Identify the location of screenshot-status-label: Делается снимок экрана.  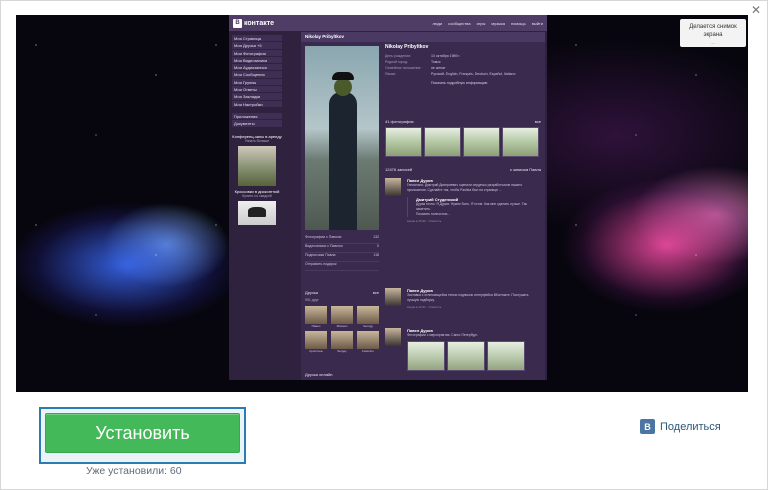
(713, 31).